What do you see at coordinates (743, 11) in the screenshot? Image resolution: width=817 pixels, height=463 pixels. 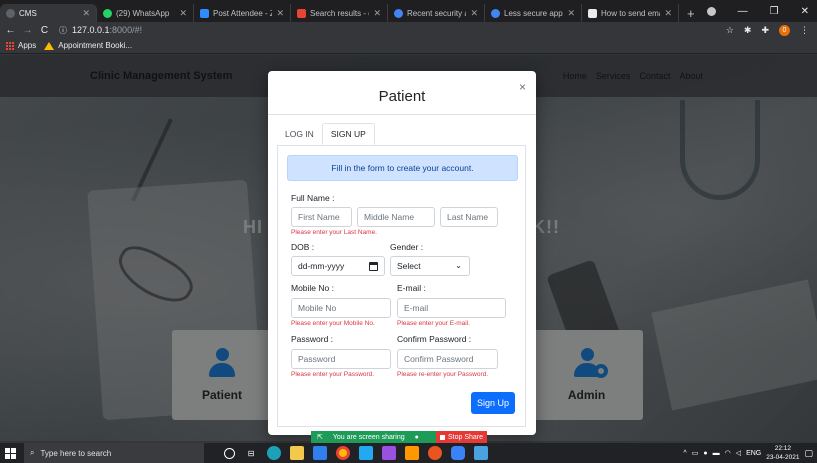 I see `minimize-icon: —` at bounding box center [743, 11].